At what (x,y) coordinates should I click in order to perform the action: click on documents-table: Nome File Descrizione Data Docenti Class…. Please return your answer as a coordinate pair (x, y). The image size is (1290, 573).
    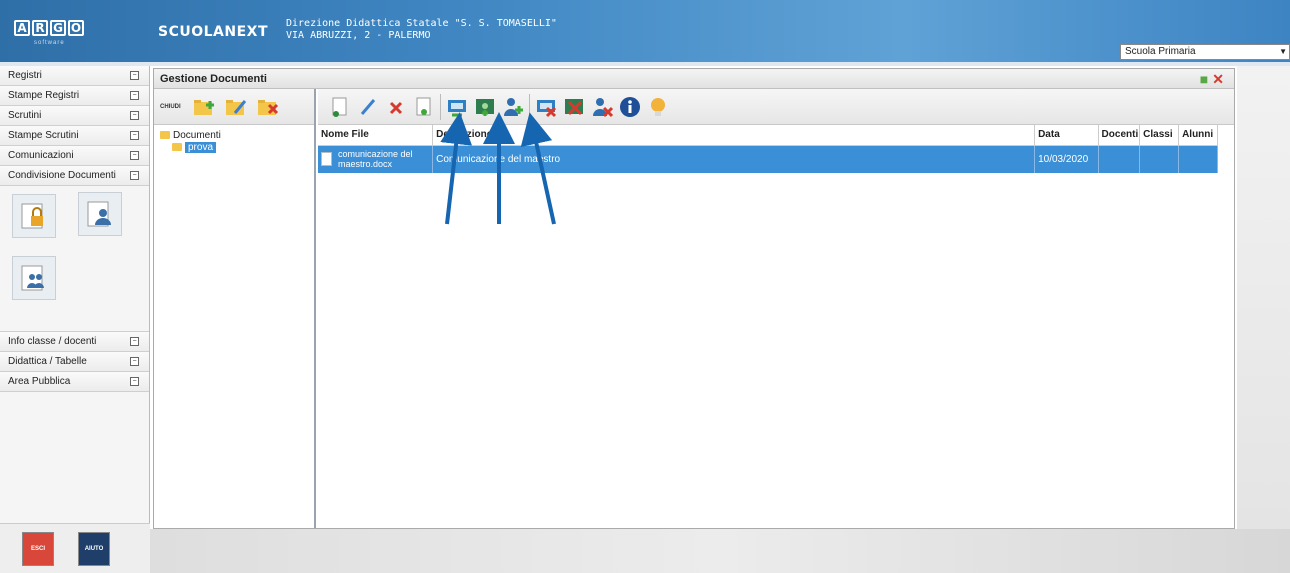
    Looking at the image, I should click on (768, 149).